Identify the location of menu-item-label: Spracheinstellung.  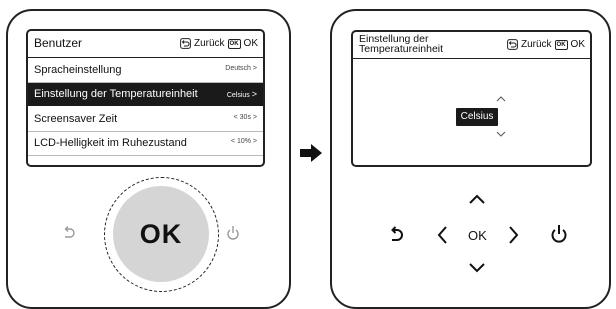
(78, 70).